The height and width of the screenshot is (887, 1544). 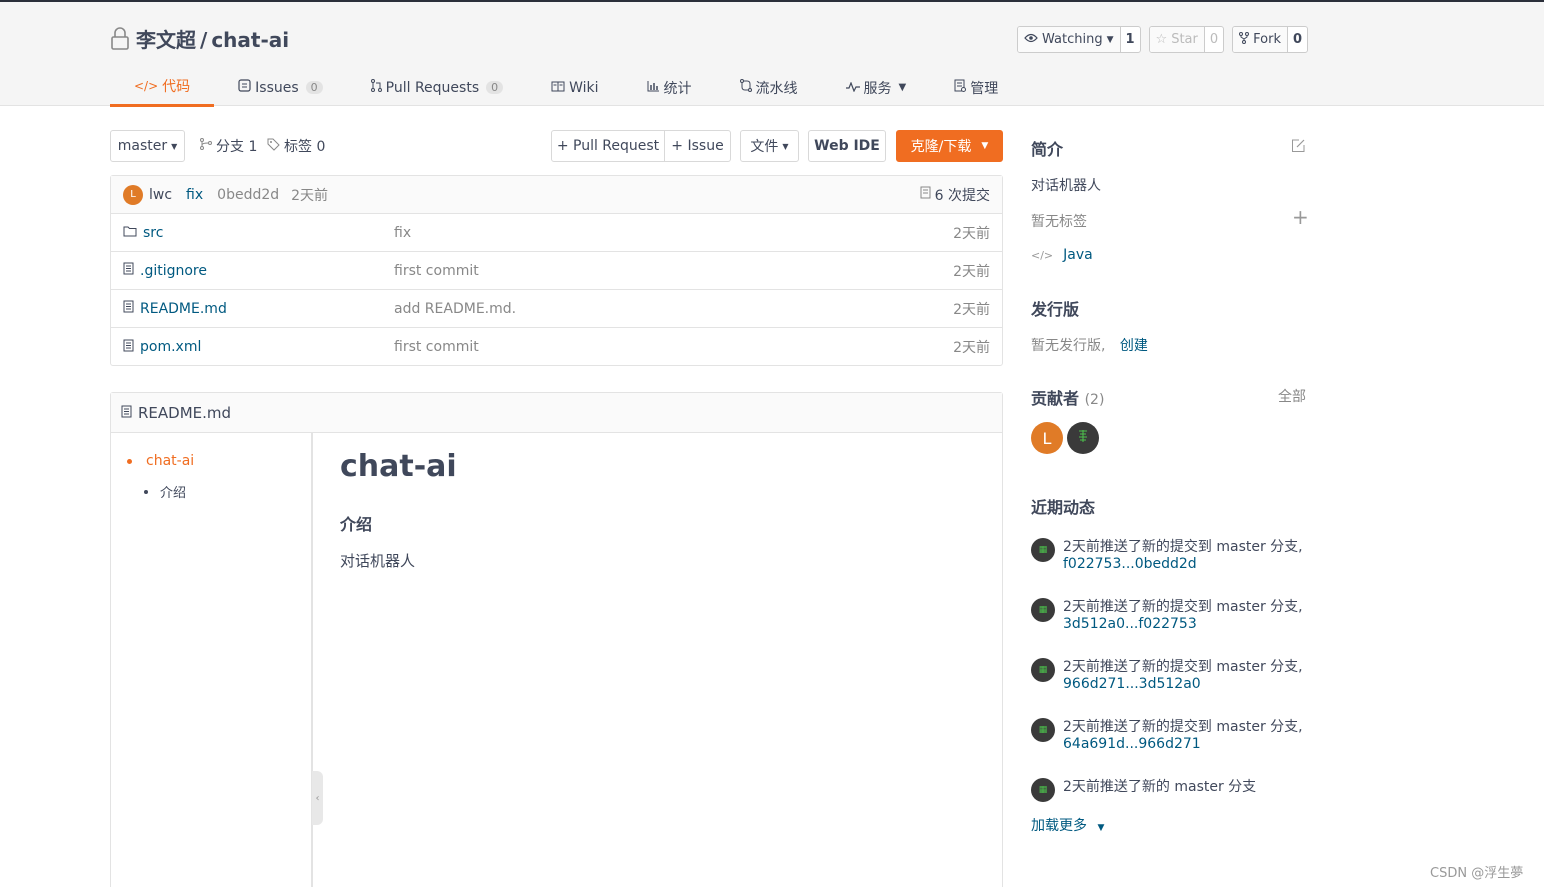 I want to click on new-pull-request-button: + Pull Request, so click(x=608, y=146).